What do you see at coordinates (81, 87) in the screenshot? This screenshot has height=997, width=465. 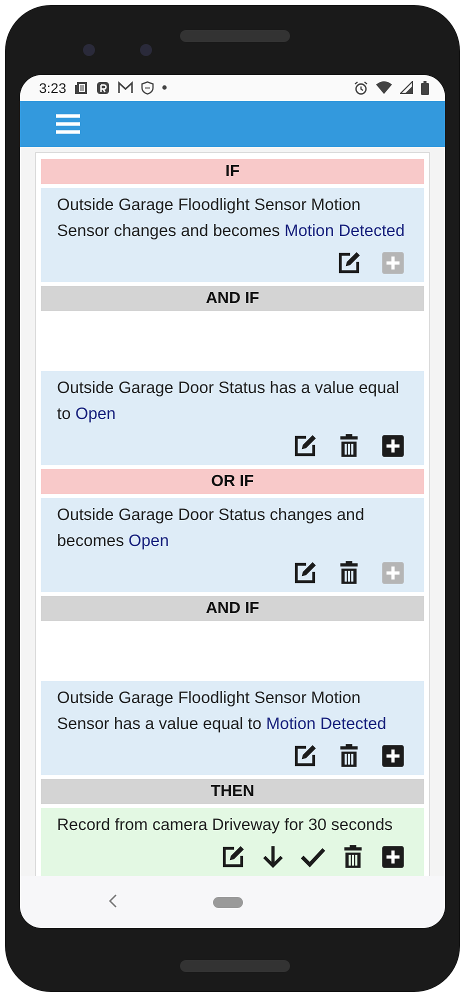 I see `newspaper-icon` at bounding box center [81, 87].